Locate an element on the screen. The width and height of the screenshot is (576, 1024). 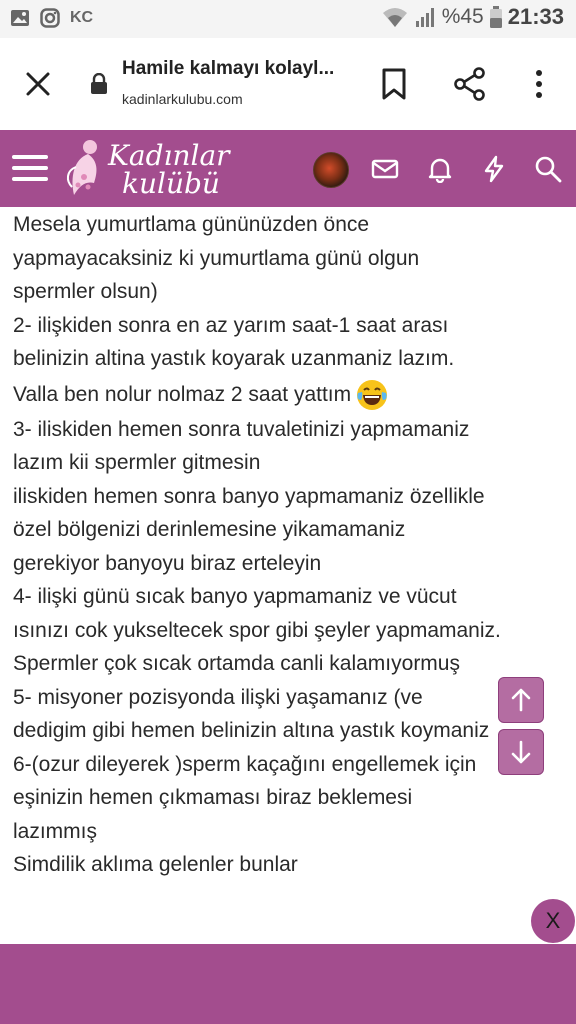
scroll-up-button is located at coordinates (521, 700).